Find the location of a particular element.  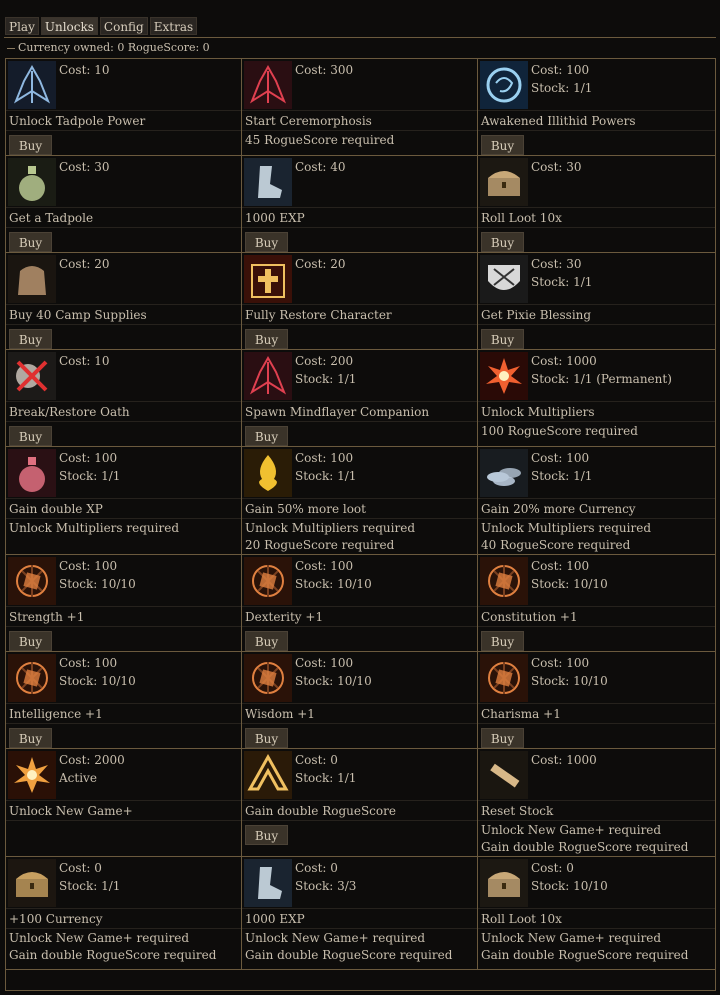

pixie-shield-icon is located at coordinates (504, 279).